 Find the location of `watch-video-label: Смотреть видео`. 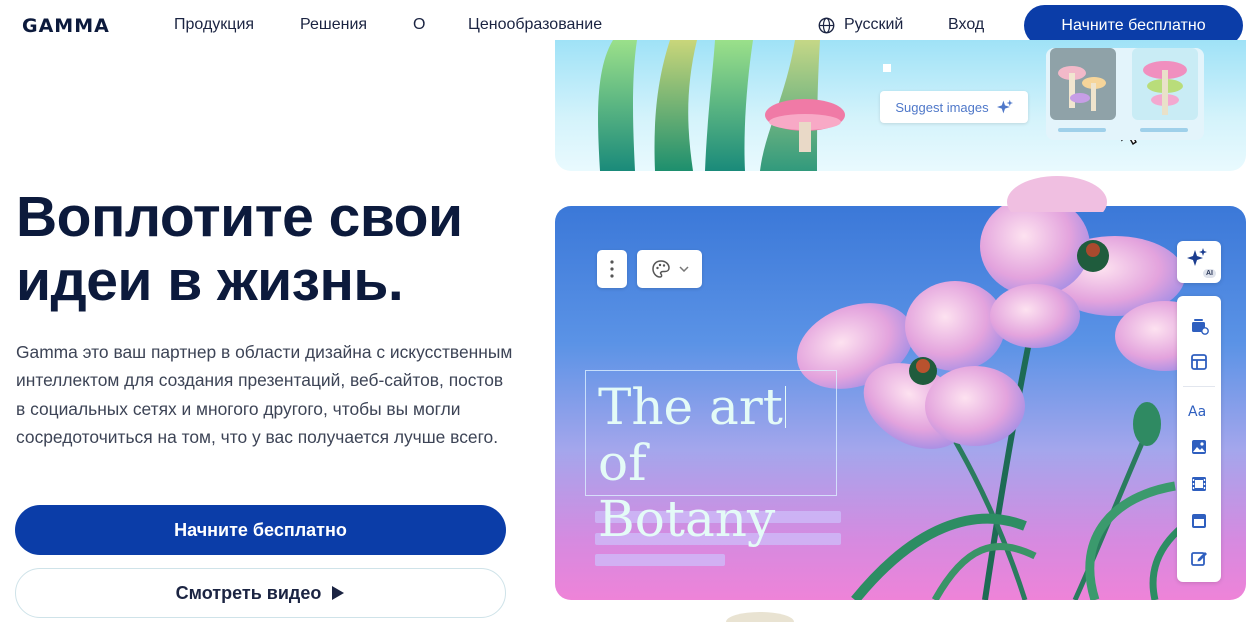

watch-video-label: Смотреть видео is located at coordinates (248, 592).